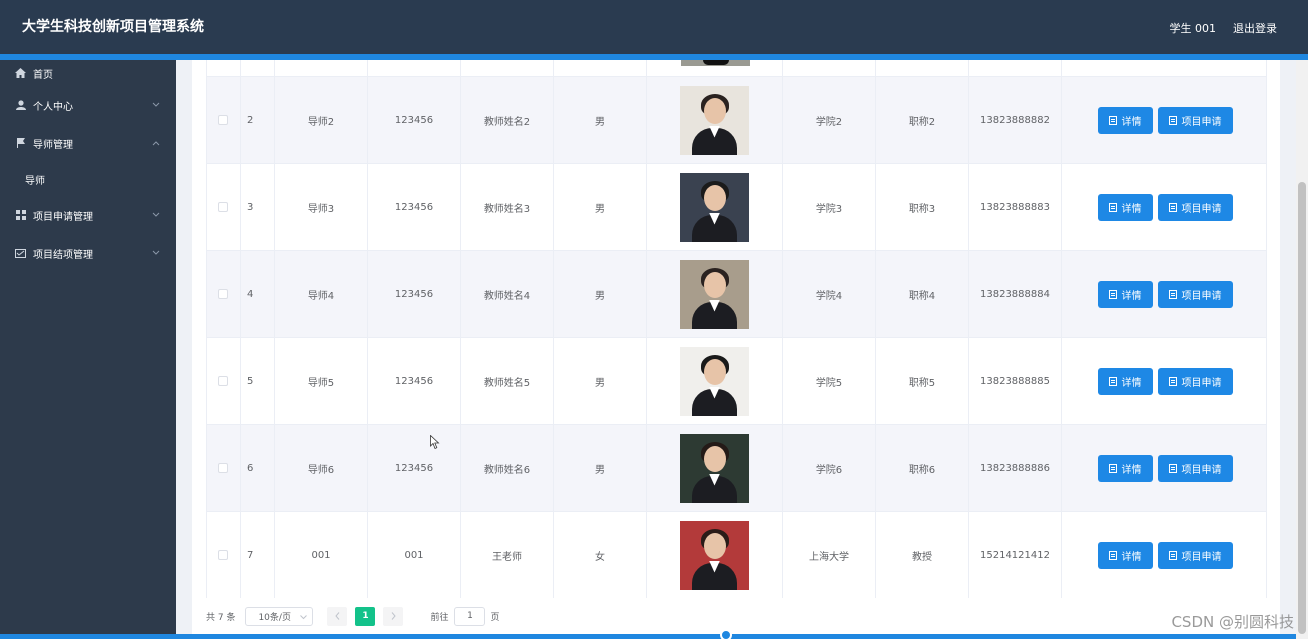 This screenshot has width=1308, height=639. I want to click on cell-title: 职称4, so click(922, 294).